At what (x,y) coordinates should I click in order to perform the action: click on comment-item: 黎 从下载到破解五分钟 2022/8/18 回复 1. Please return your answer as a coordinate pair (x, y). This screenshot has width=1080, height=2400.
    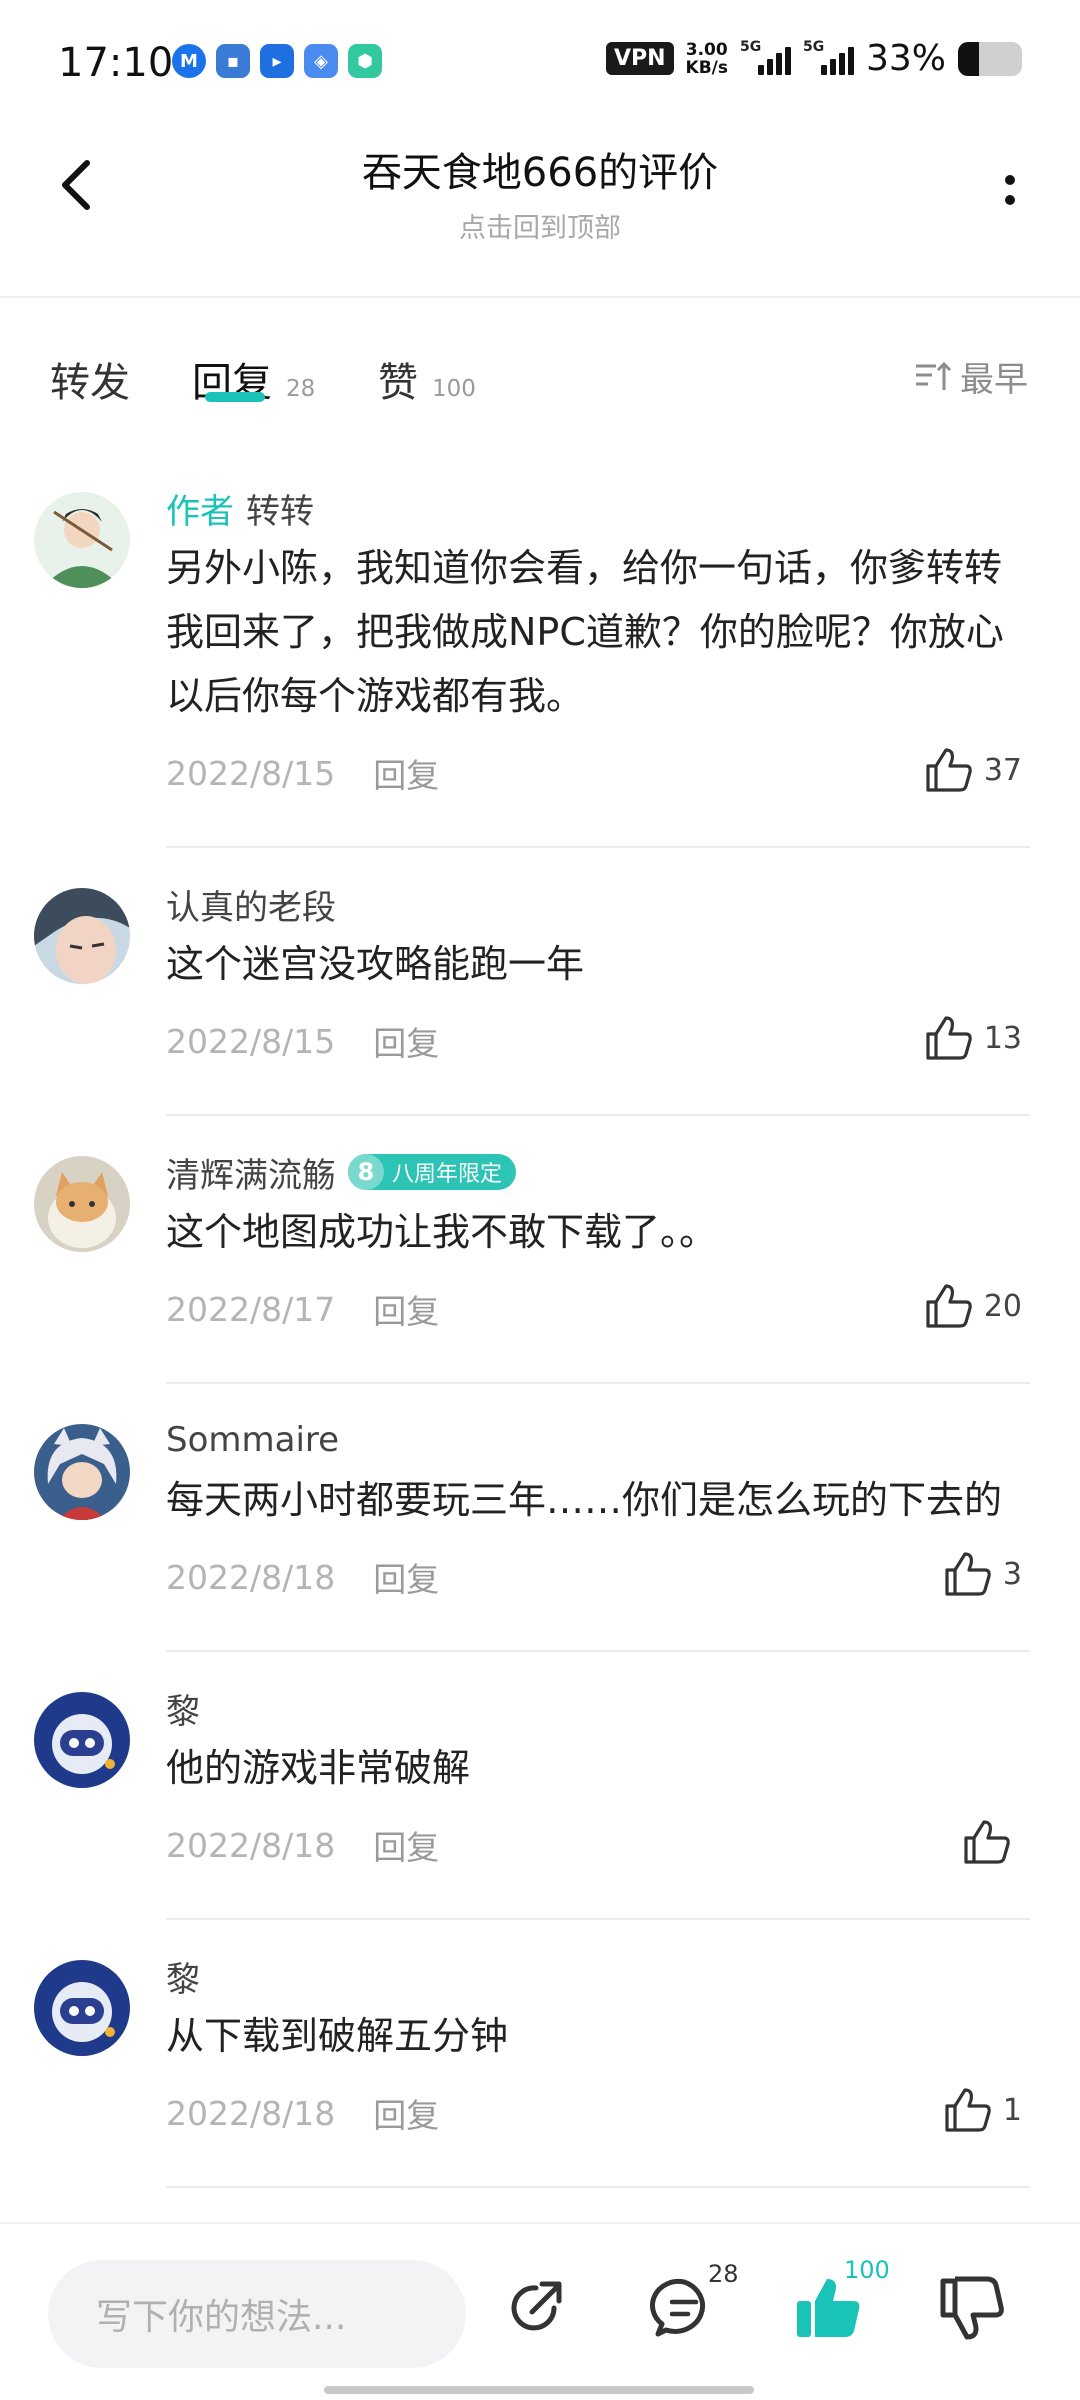
    Looking at the image, I should click on (540, 2068).